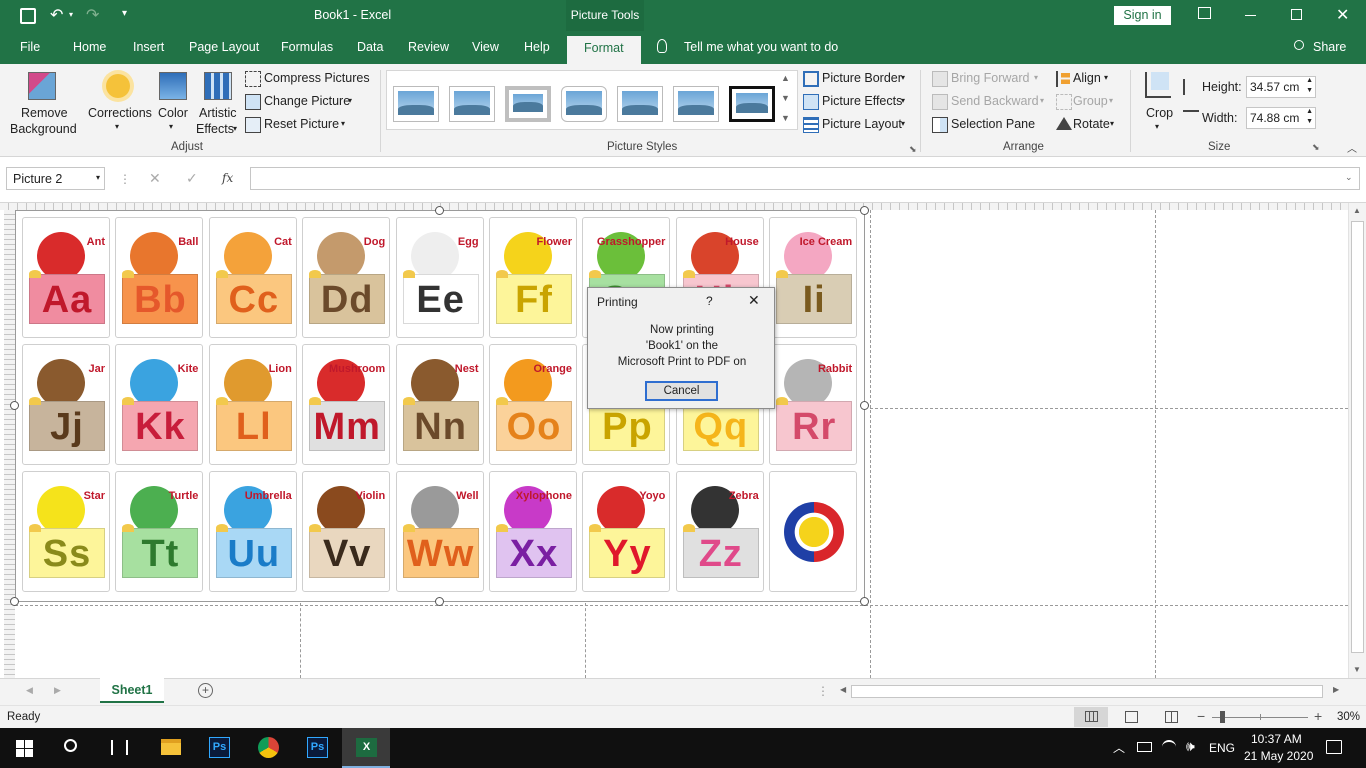 The image size is (1366, 768). I want to click on compress-pictures-button: Compress Pictures, so click(309, 79).